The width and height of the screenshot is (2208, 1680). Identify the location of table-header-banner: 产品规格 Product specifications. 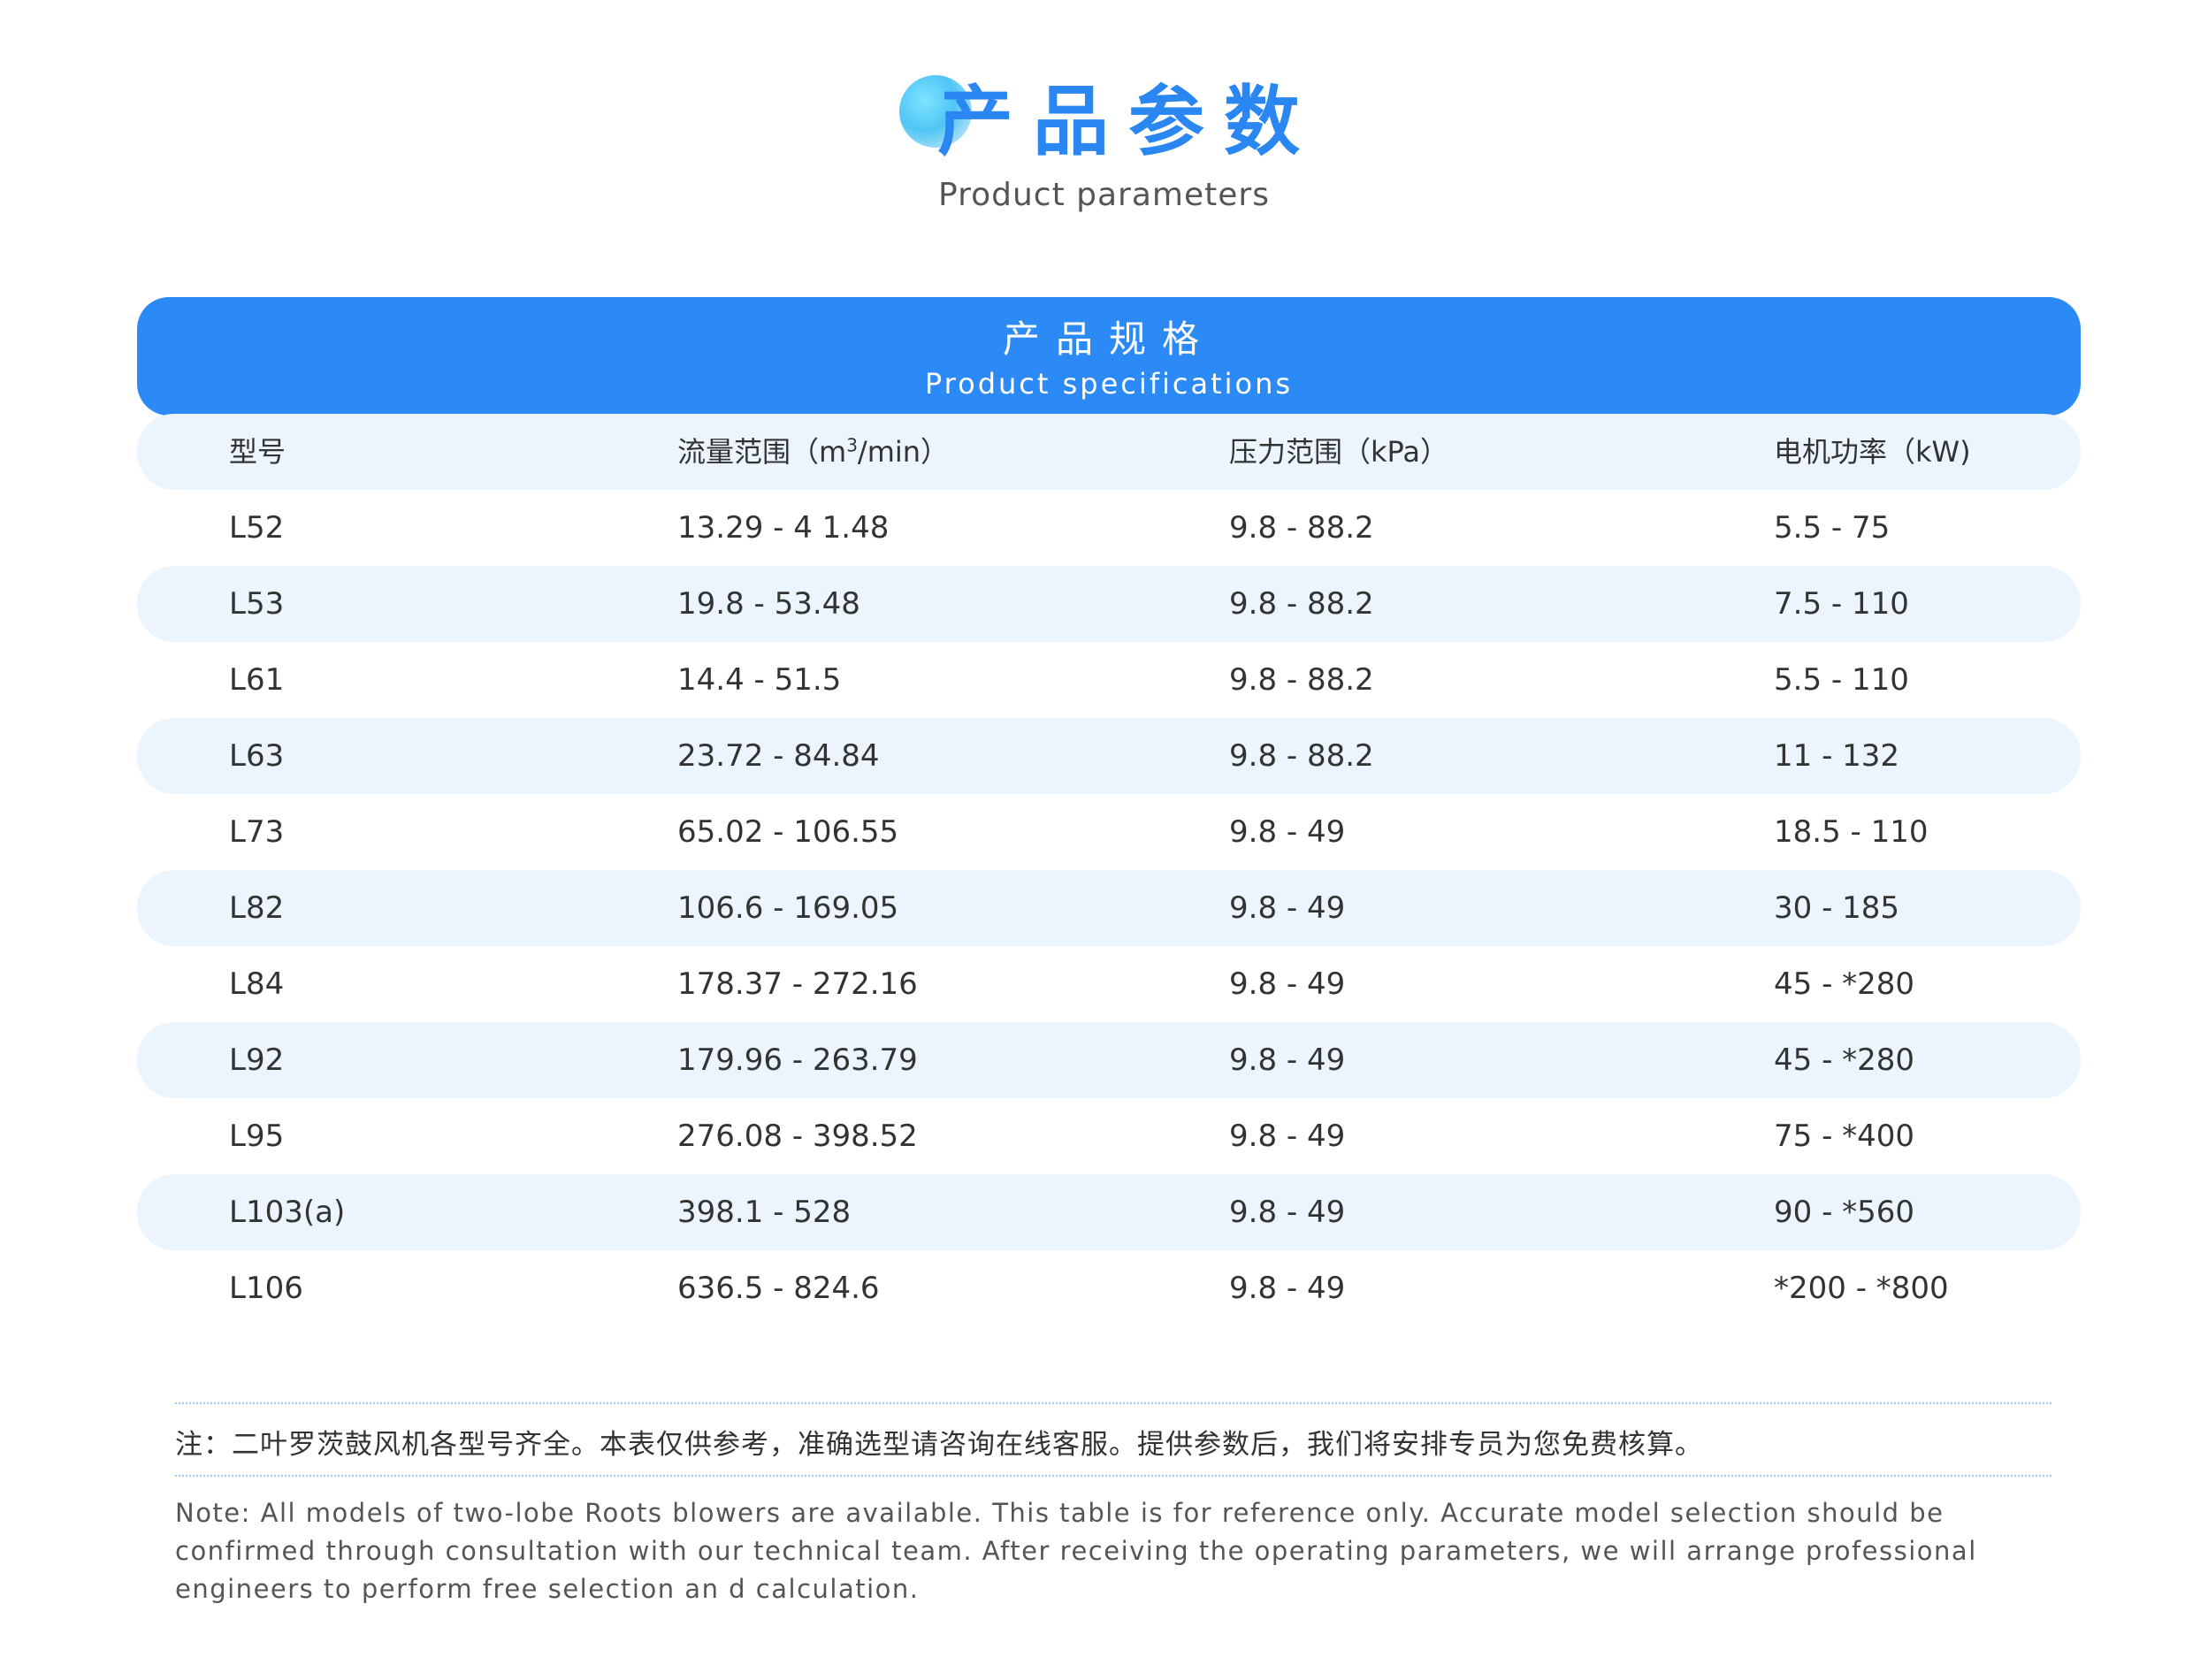
(1109, 356).